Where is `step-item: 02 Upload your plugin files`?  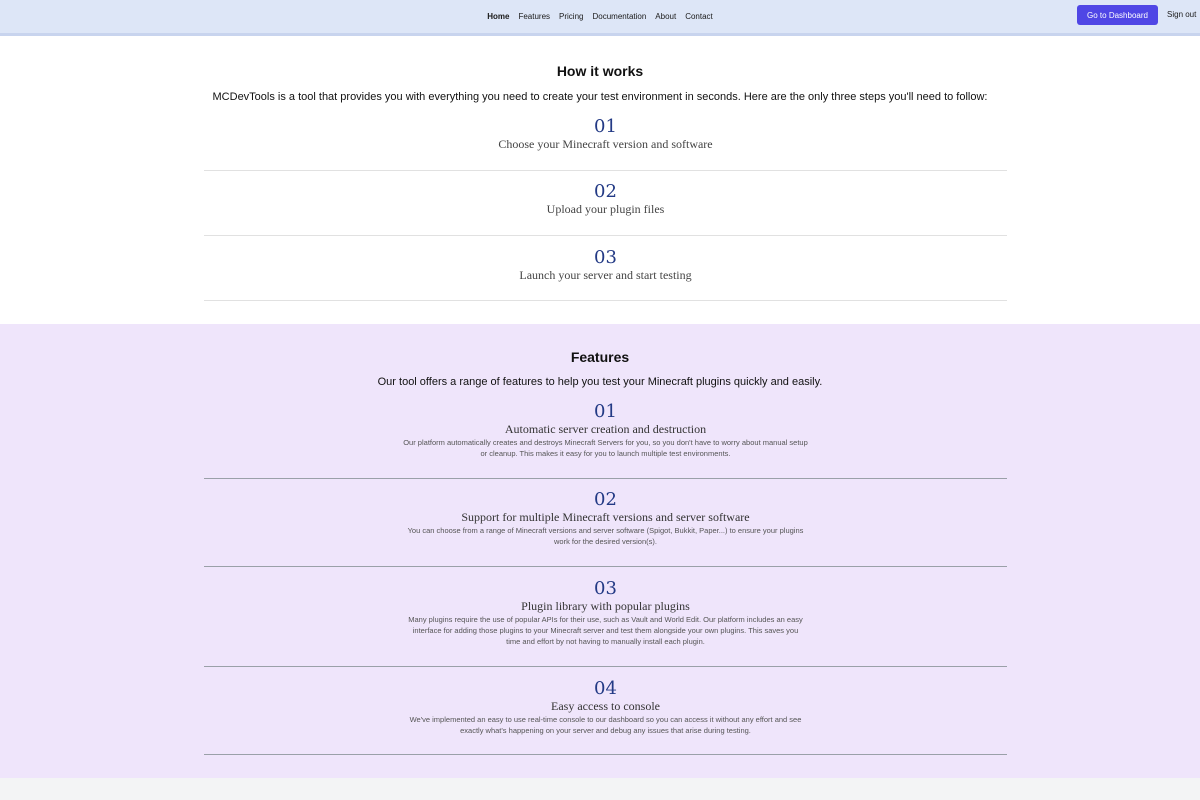
step-item: 02 Upload your plugin files is located at coordinates (605, 199).